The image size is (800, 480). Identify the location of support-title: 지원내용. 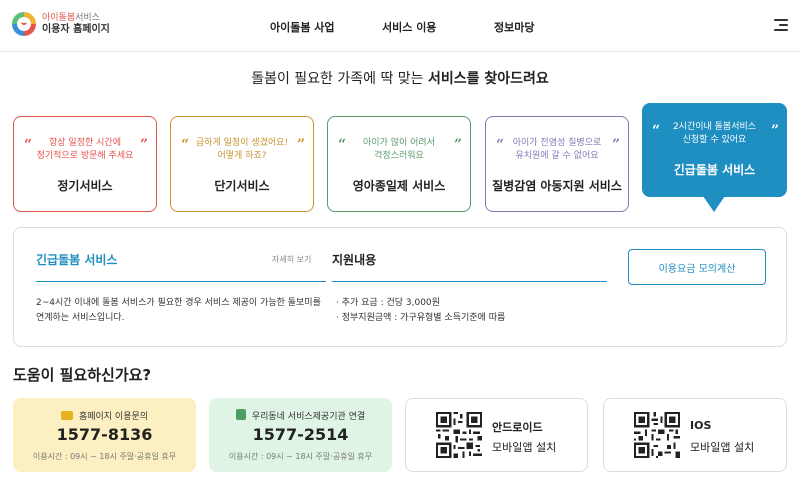
(354, 260).